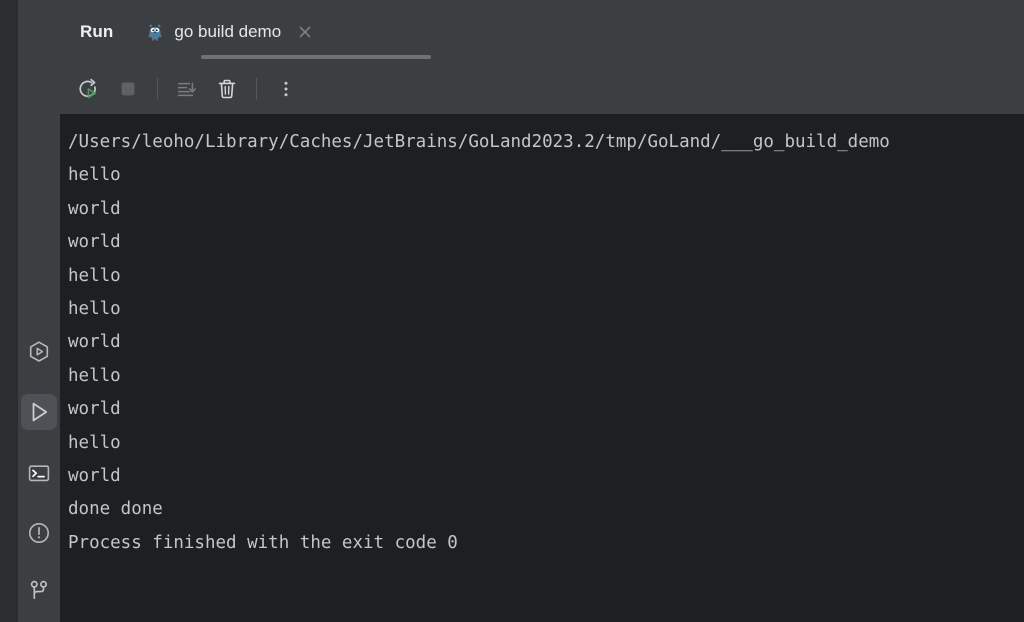 The image size is (1024, 622). I want to click on more-options-button, so click(286, 89).